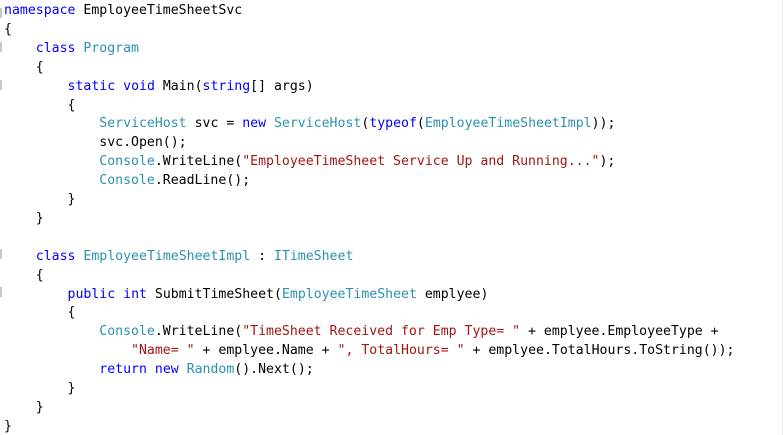 This screenshot has height=435, width=783. Describe the element at coordinates (274, 370) in the screenshot. I see `code-text: ().Next();` at that location.